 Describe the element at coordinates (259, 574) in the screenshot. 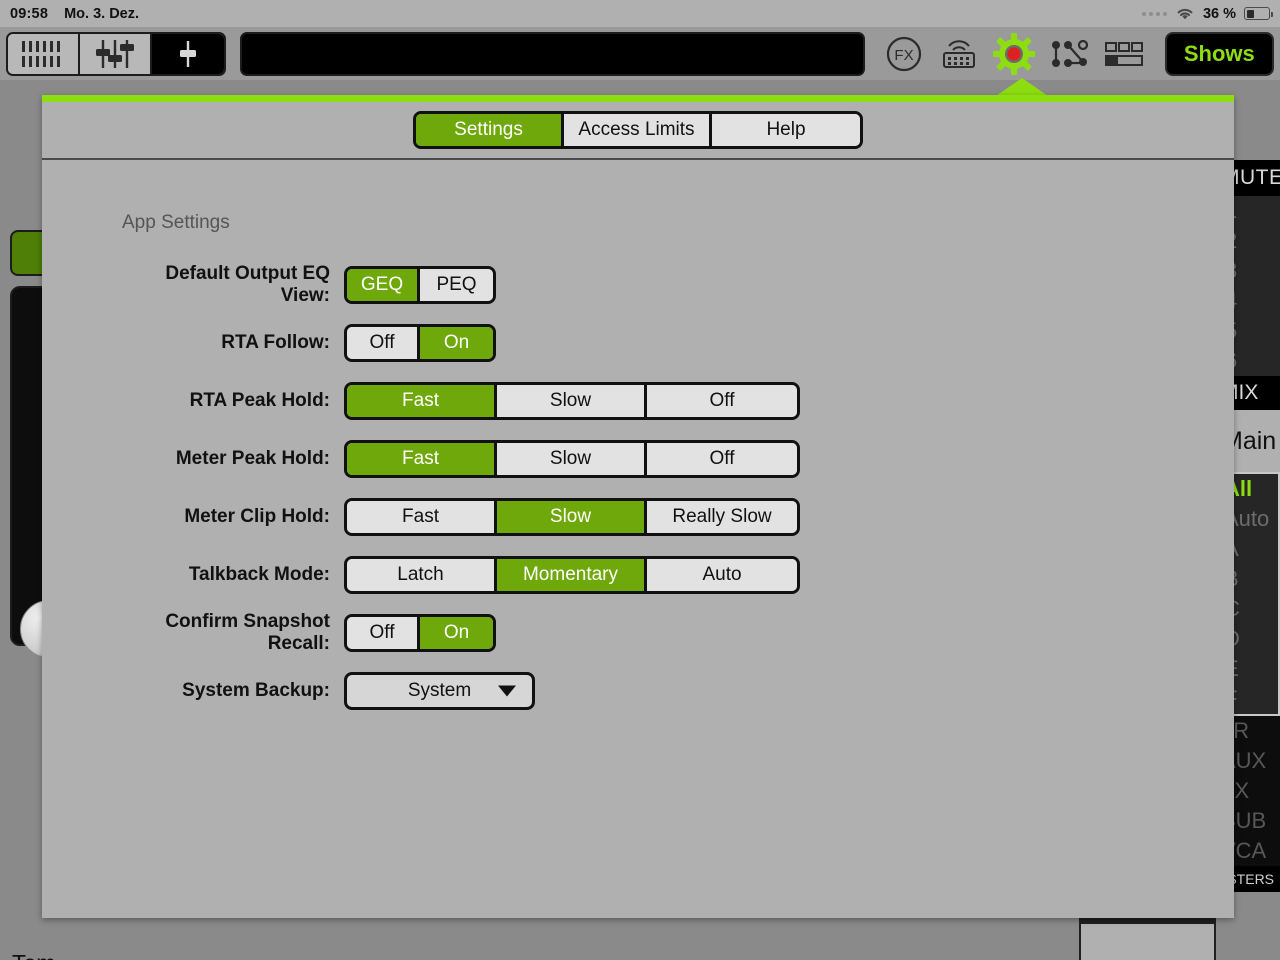

I see `setting-label: Talkback Mode:` at that location.